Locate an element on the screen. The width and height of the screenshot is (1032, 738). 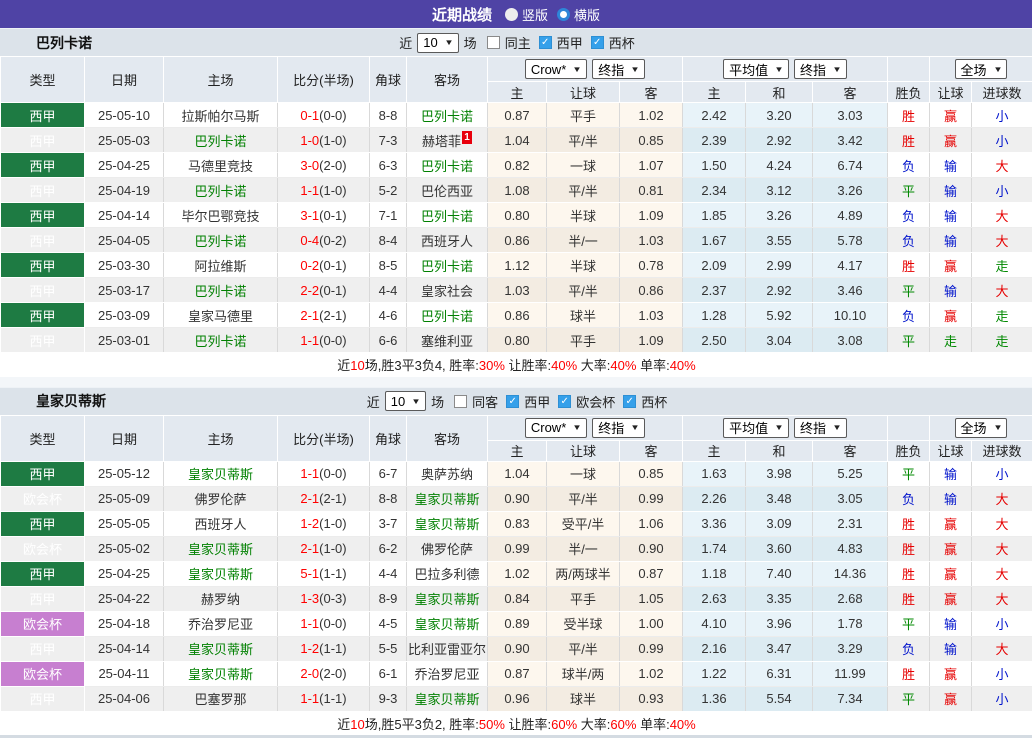
radio-horizontal: 横版 is located at coordinates (578, 14).